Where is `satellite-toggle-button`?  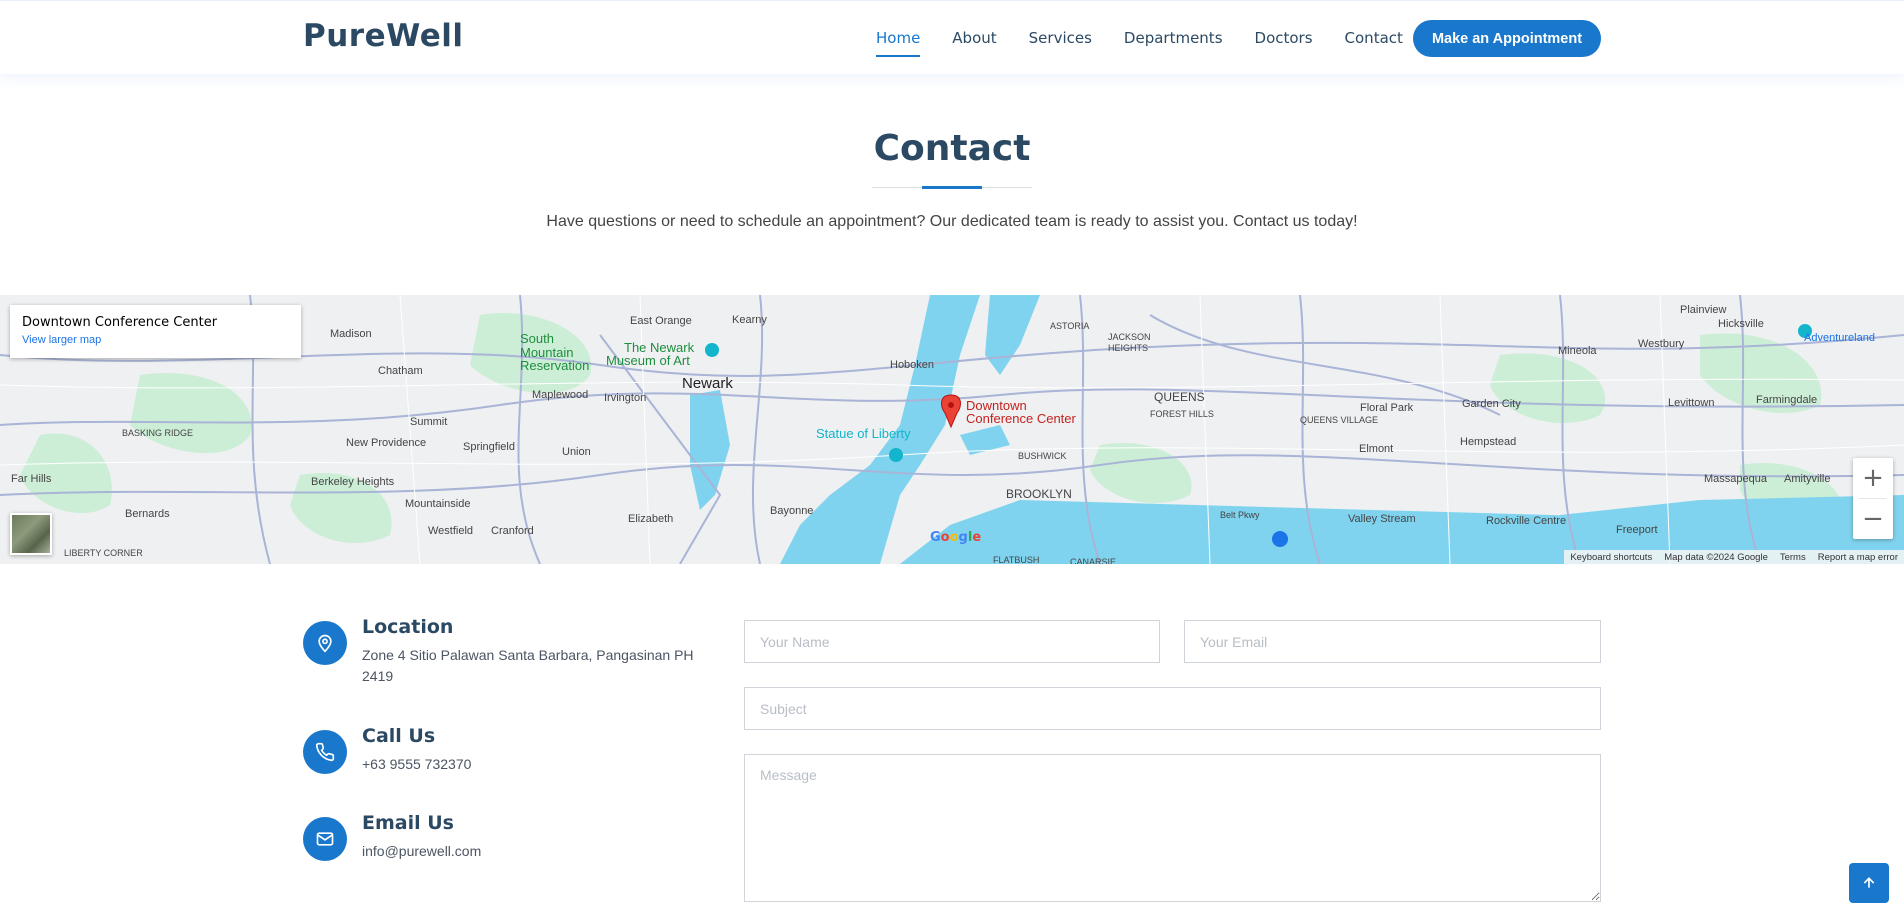
satellite-toggle-button is located at coordinates (31, 534).